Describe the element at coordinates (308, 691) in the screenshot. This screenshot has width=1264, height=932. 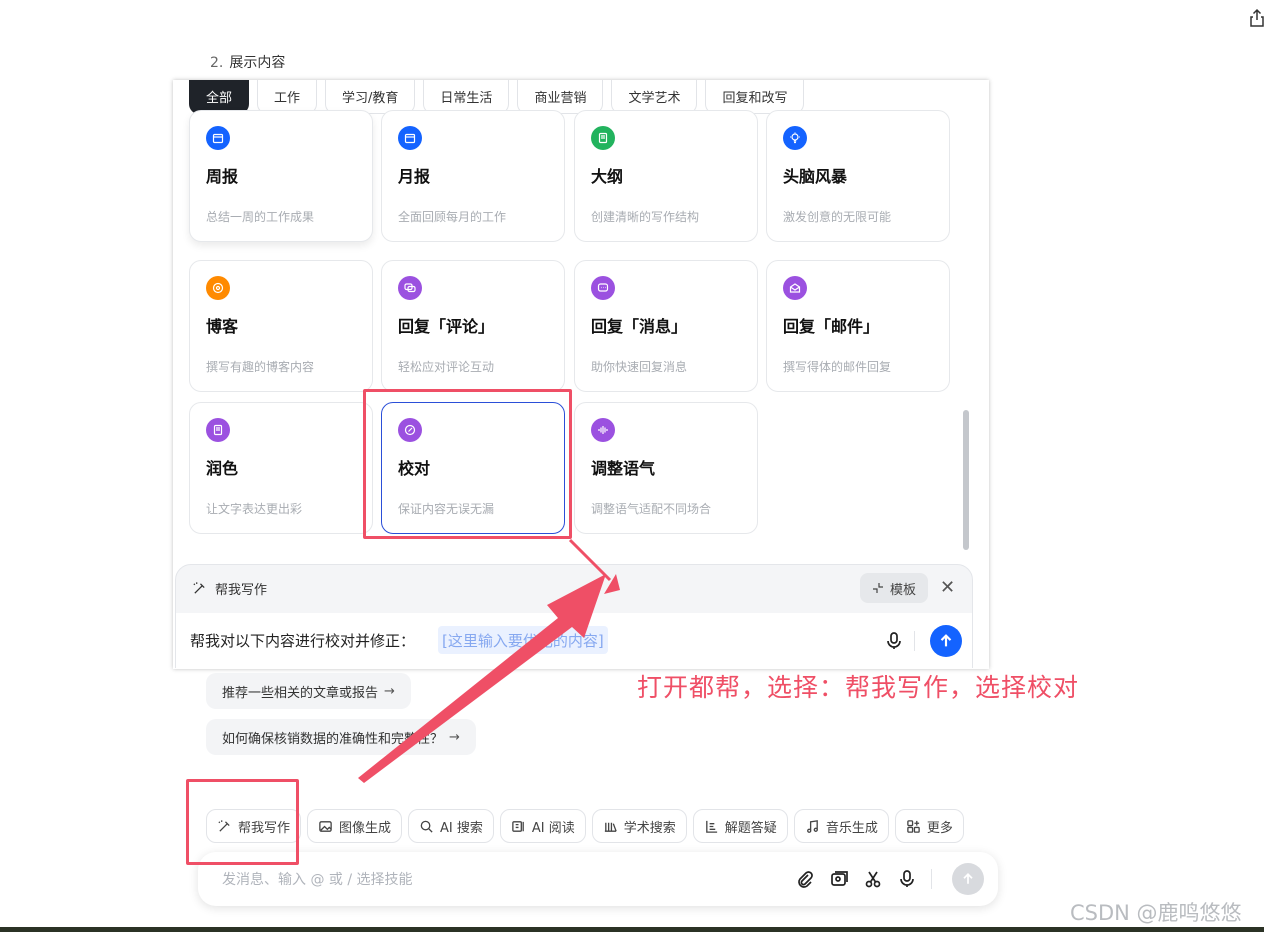
I see `suggestion-chip: 推荐一些相关的文章或报告 →` at that location.